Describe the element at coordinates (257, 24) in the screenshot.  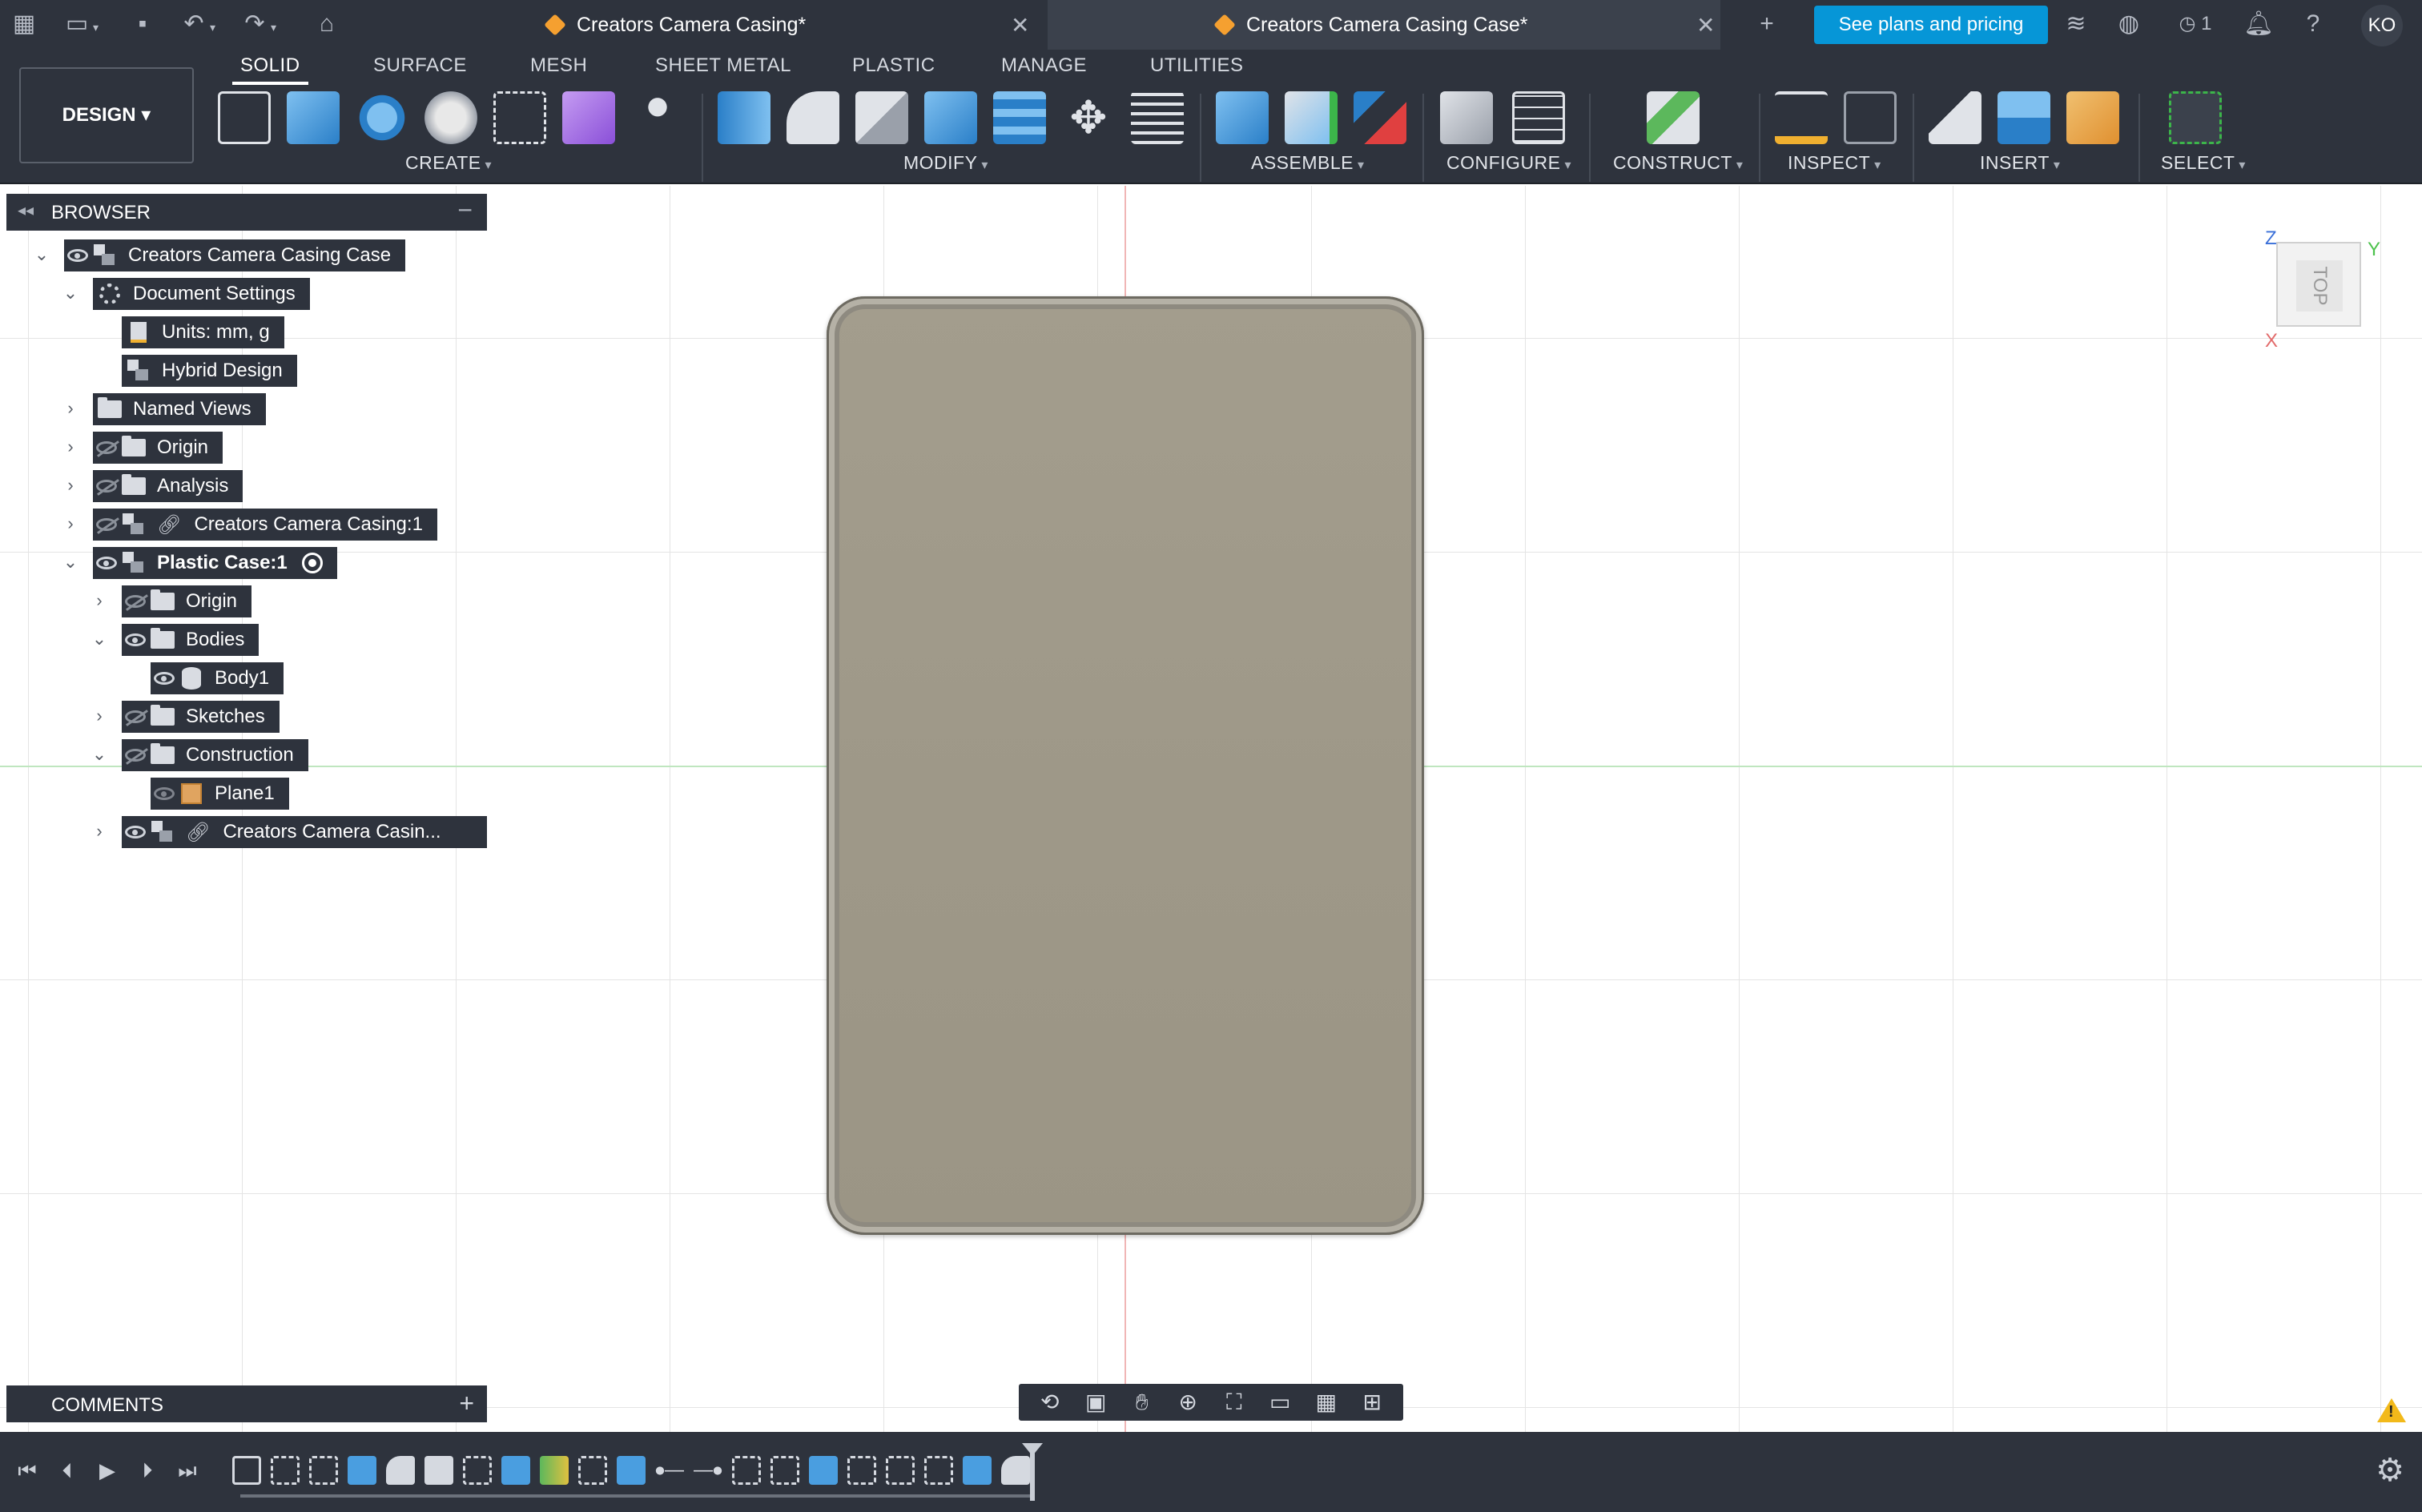
I see `redo-icon: ↷ ▾` at that location.